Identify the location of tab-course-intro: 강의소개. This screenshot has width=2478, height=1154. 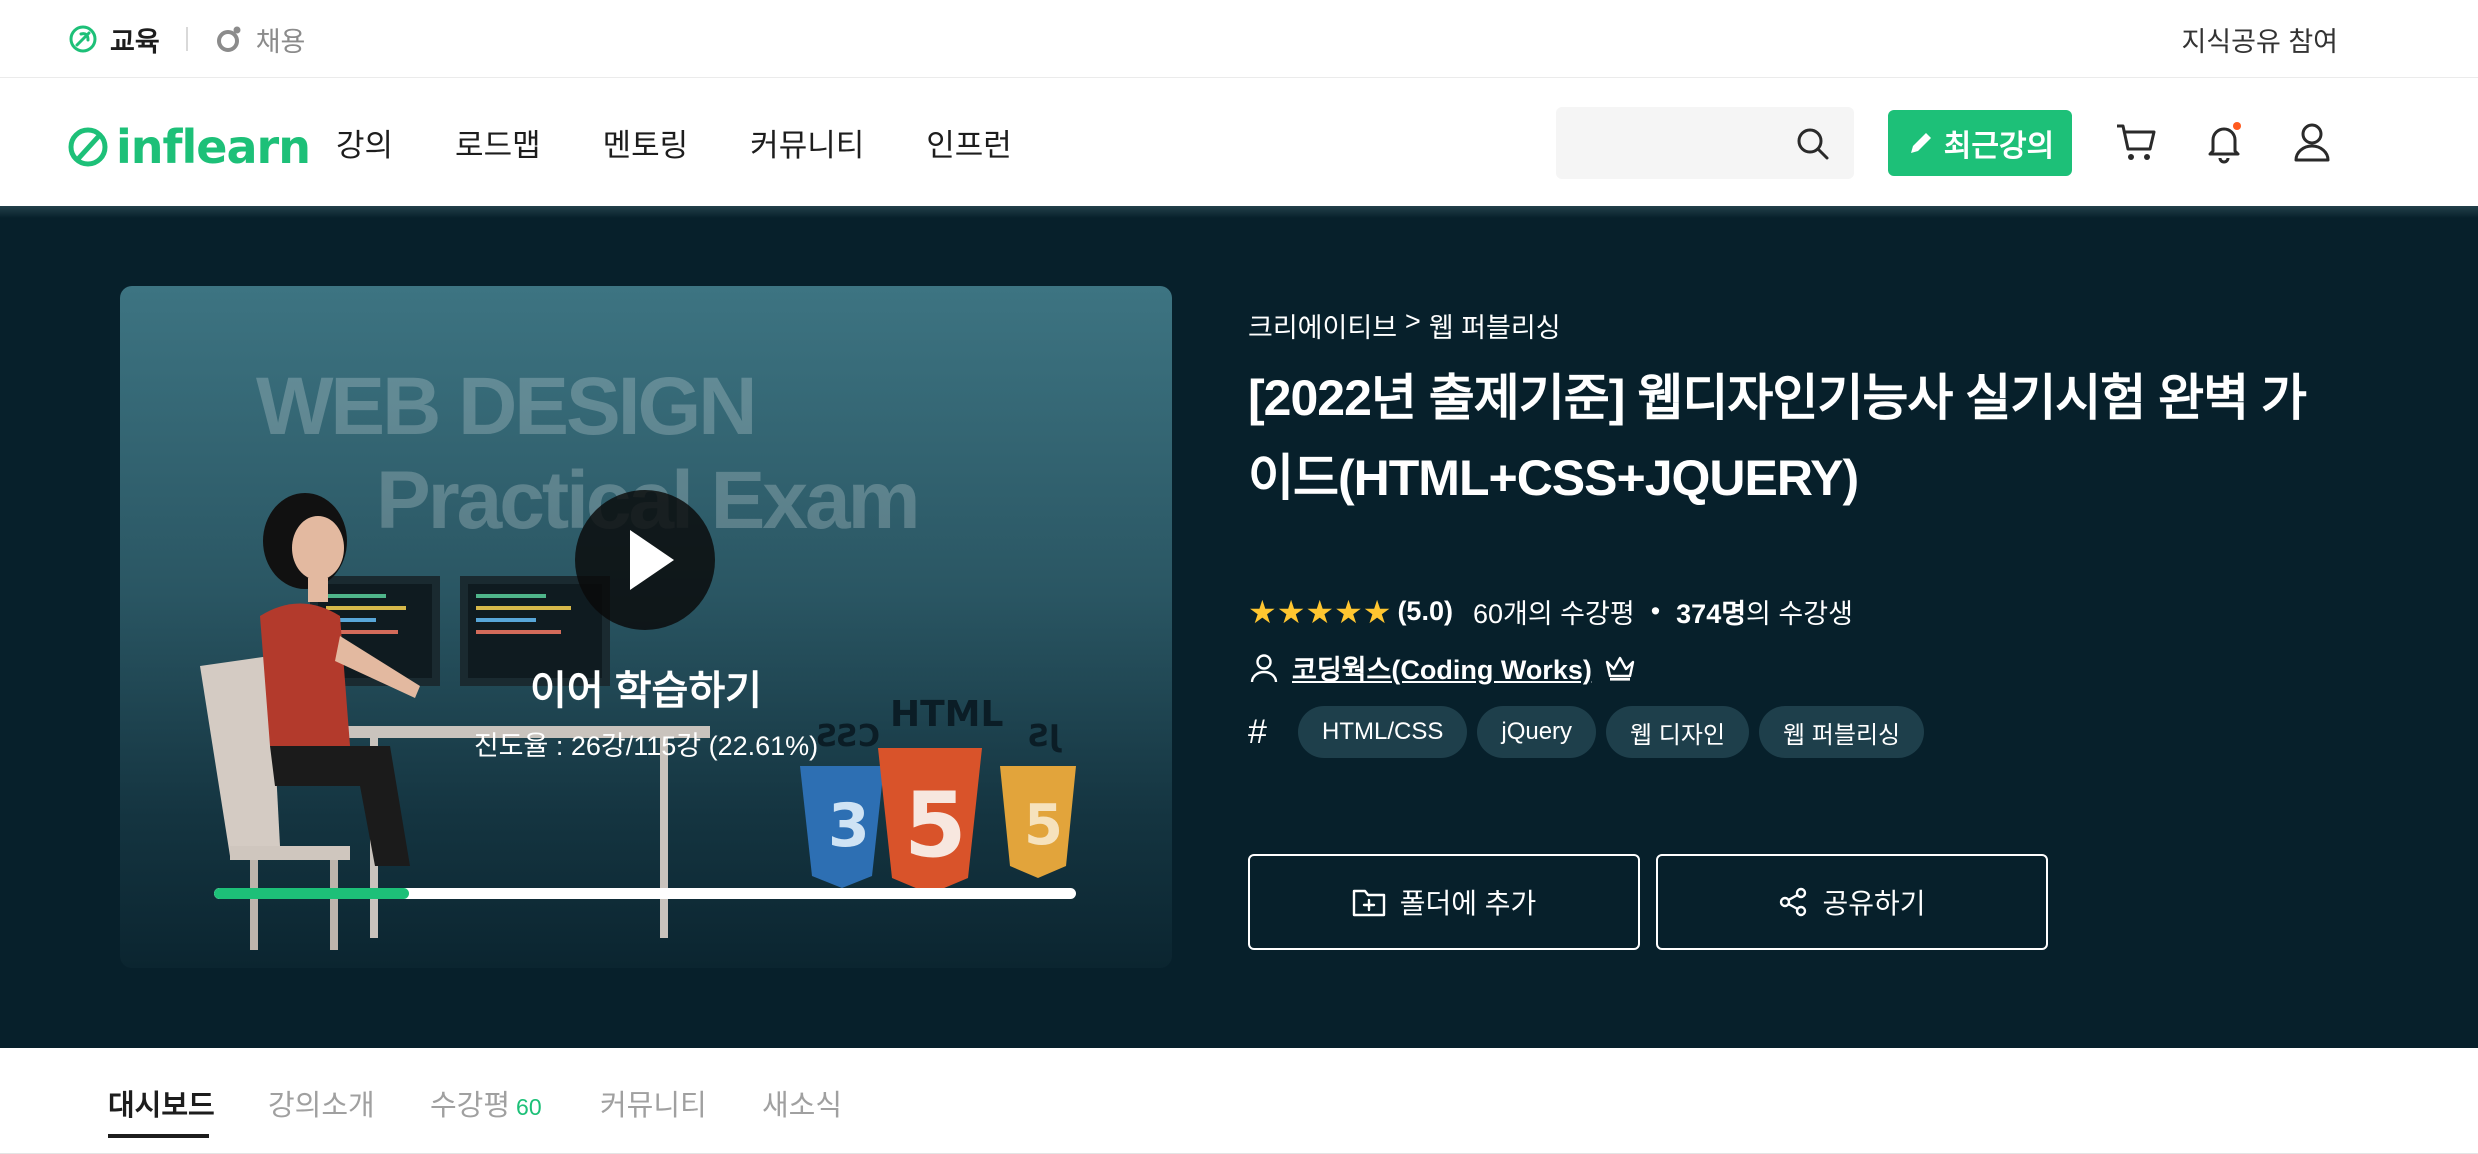
(321, 1103).